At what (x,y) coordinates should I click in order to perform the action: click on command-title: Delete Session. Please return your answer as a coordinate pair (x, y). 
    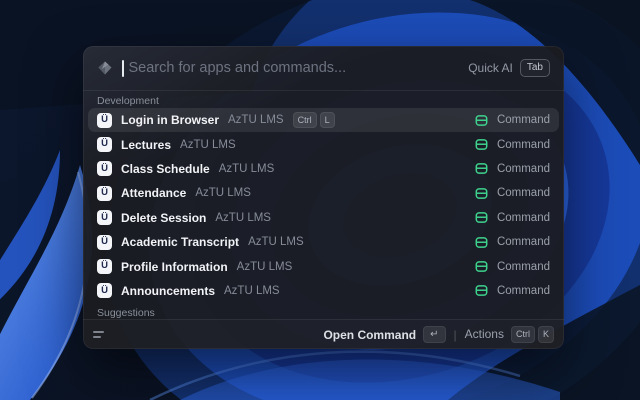
    Looking at the image, I should click on (164, 217).